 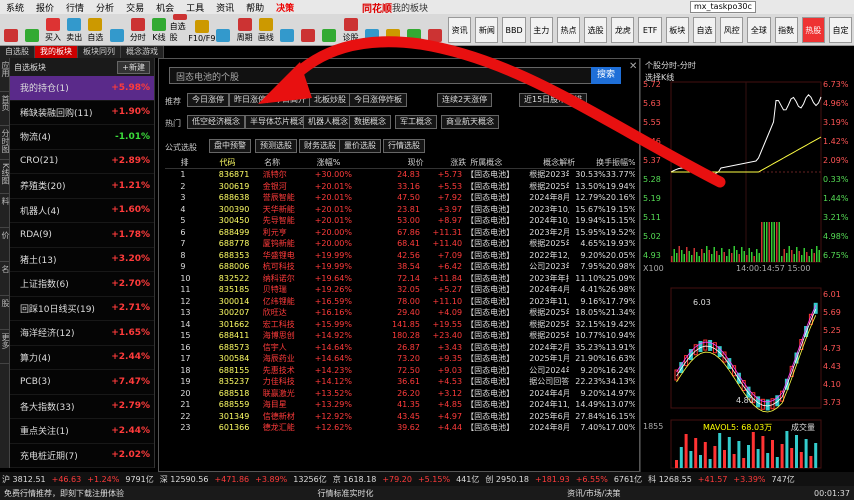 What do you see at coordinates (82, 211) in the screenshot?
I see `sidebar-item: 机器人(4) +1.60%` at bounding box center [82, 211].